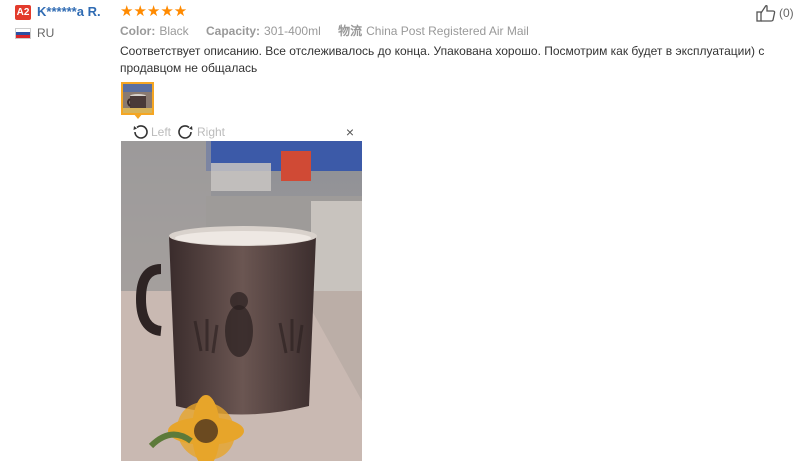 This screenshot has width=800, height=466. Describe the element at coordinates (350, 31) in the screenshot. I see `shipping-label: 物流` at that location.